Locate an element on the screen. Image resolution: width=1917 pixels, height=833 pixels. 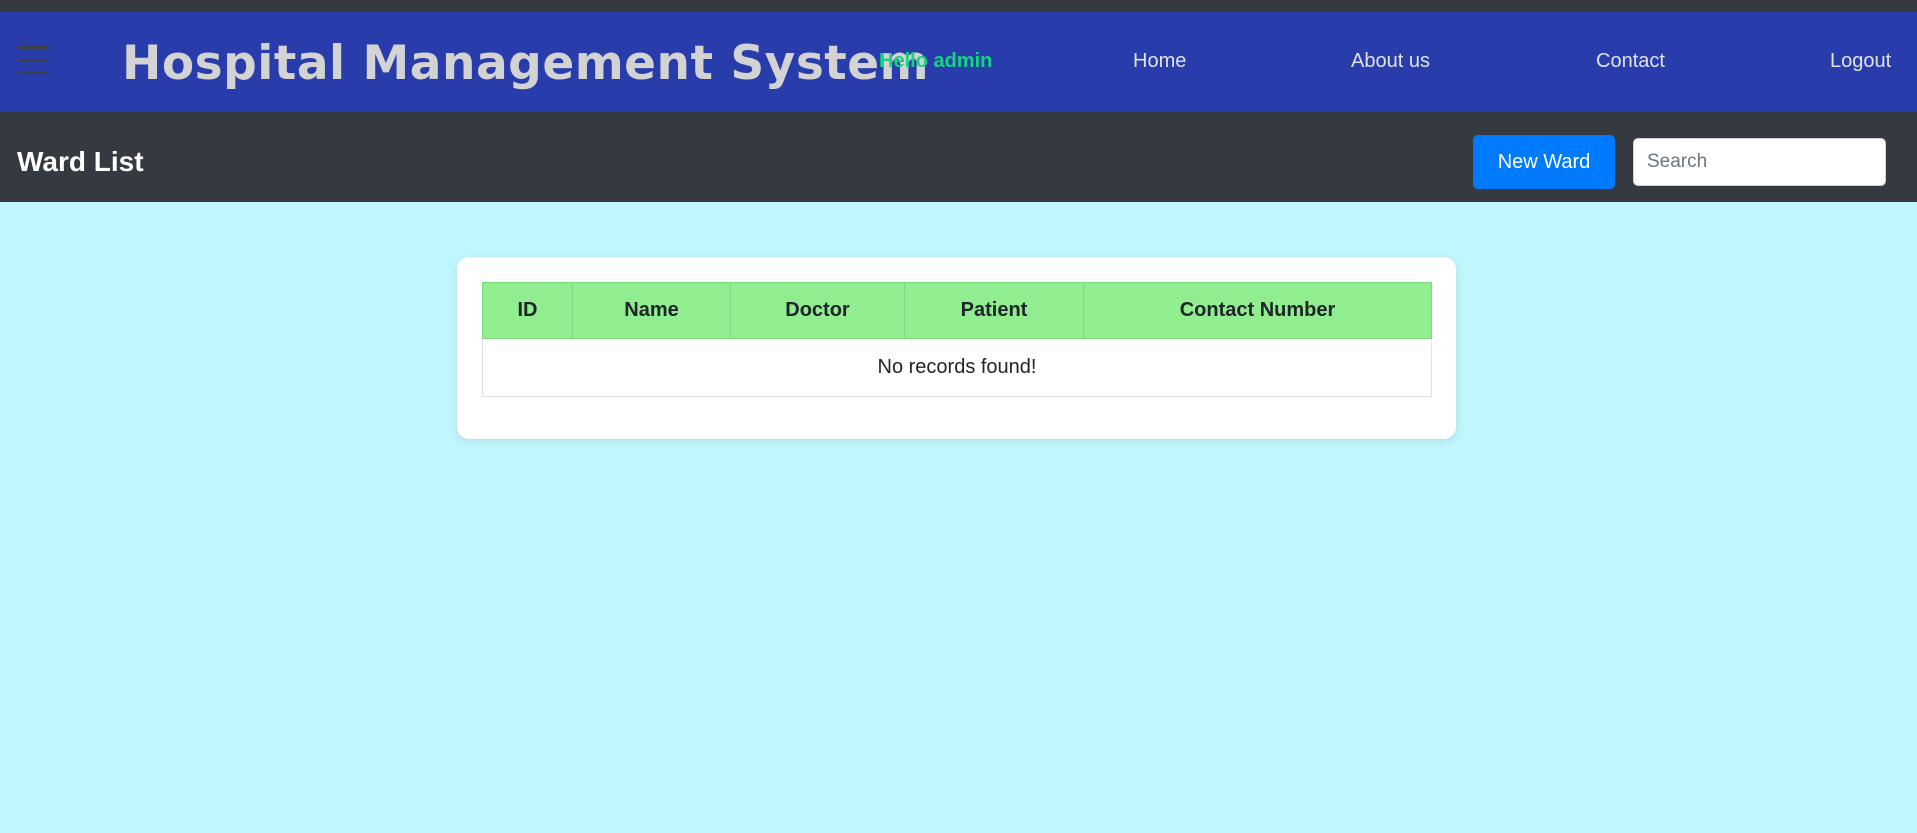
page-title: Ward List is located at coordinates (80, 161).